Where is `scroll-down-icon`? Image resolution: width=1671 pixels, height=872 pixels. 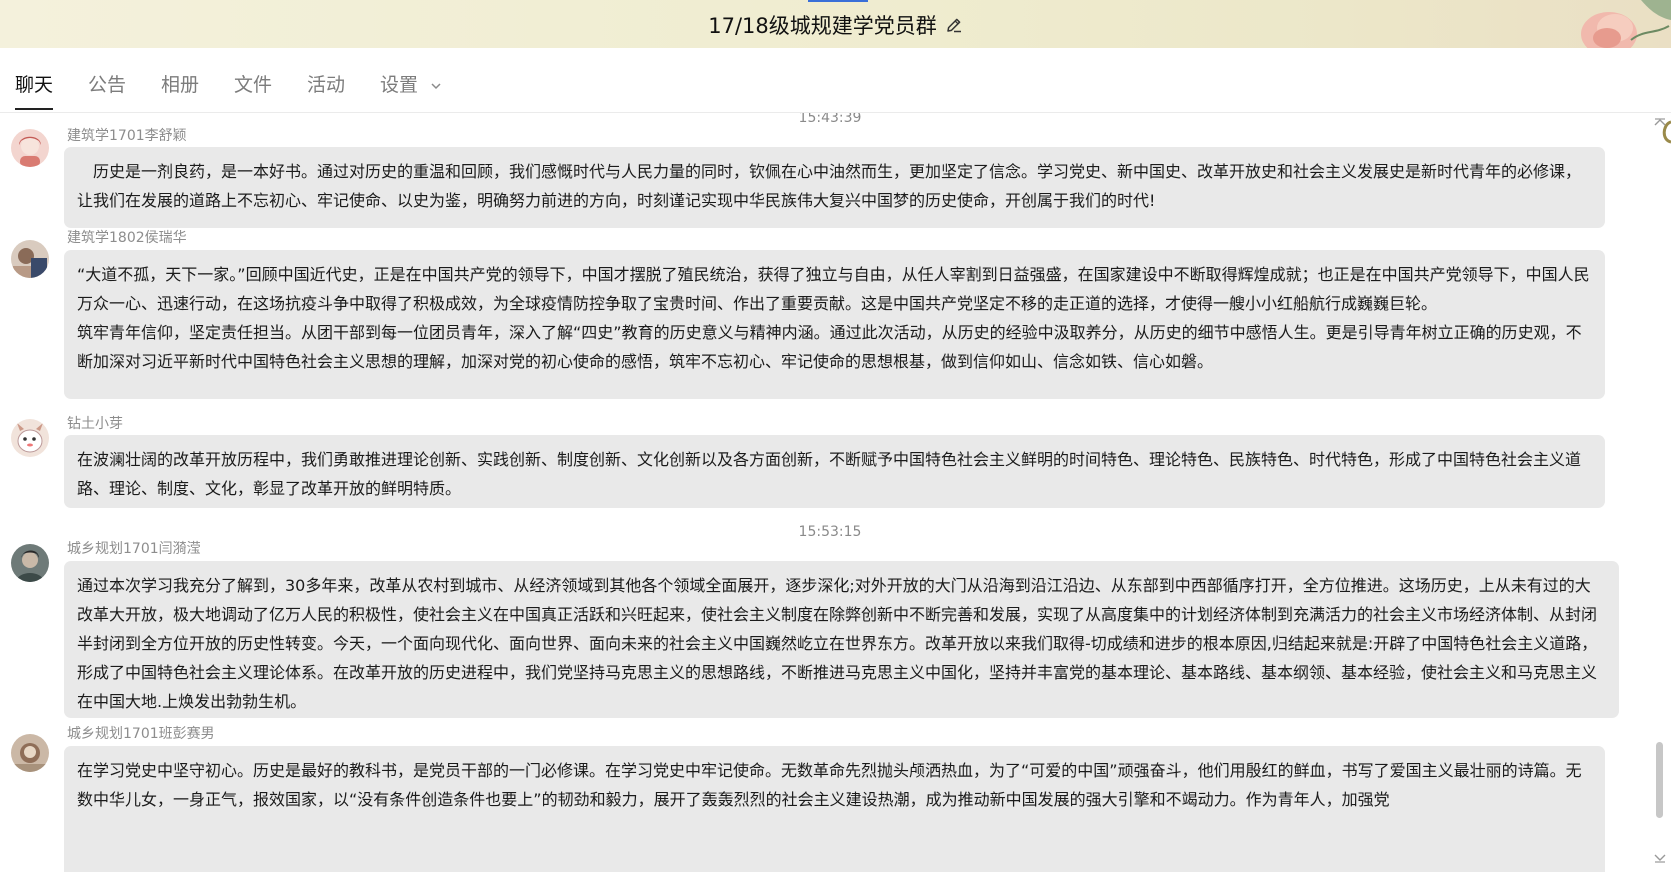 scroll-down-icon is located at coordinates (1660, 857).